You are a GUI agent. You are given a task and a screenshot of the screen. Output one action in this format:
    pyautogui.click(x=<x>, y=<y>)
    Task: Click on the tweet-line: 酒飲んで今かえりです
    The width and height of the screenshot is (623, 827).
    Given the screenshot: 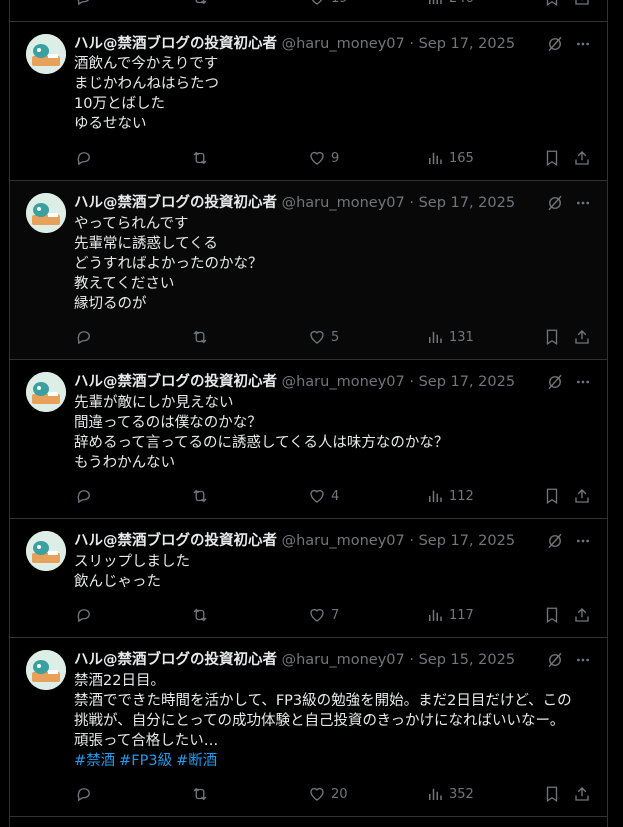 What is the action you would take?
    pyautogui.click(x=146, y=64)
    